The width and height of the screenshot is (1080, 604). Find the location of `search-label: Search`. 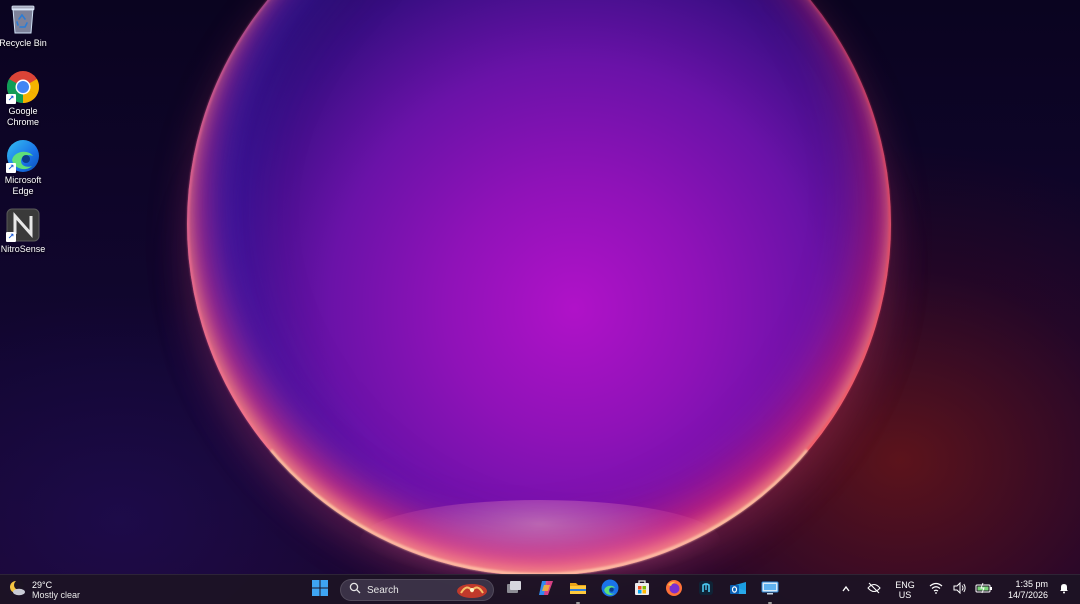

search-label: Search is located at coordinates (383, 590).